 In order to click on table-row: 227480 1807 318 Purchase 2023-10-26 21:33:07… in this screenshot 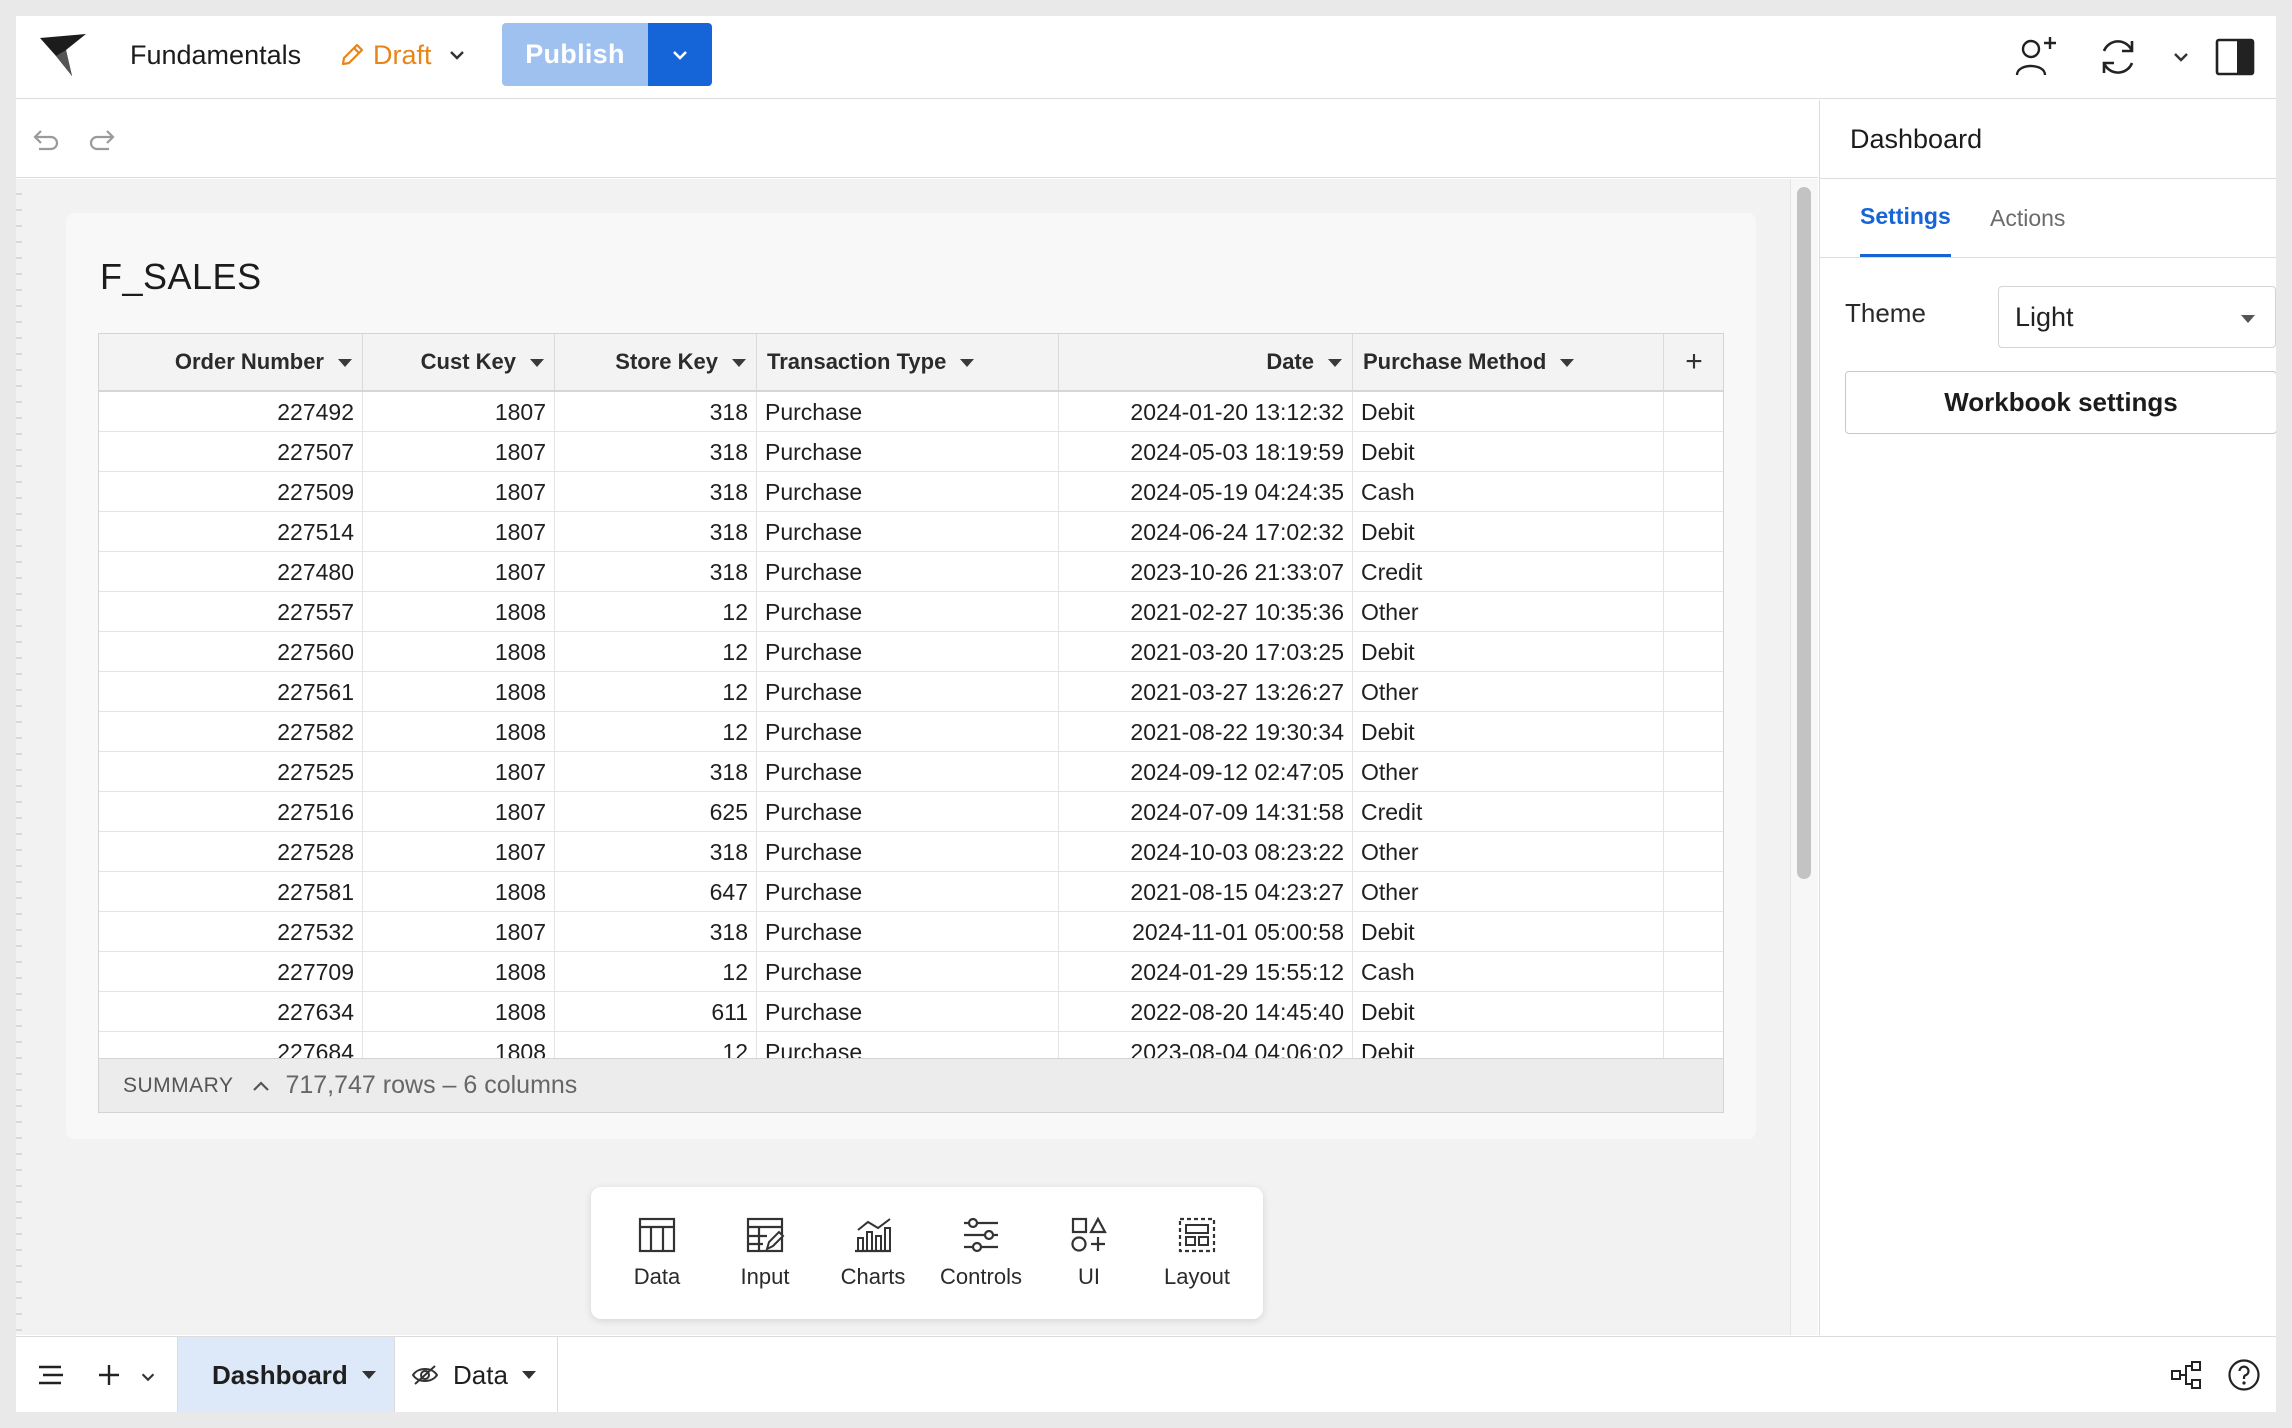, I will do `click(911, 572)`.